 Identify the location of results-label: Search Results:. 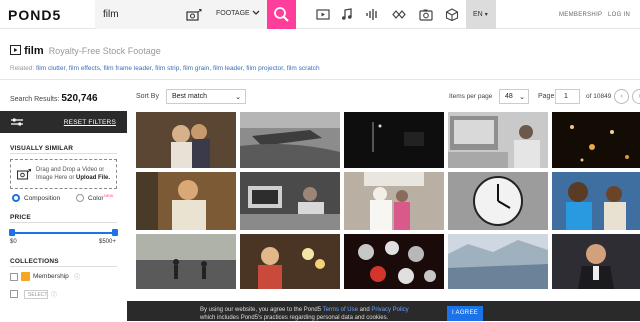
(35, 99).